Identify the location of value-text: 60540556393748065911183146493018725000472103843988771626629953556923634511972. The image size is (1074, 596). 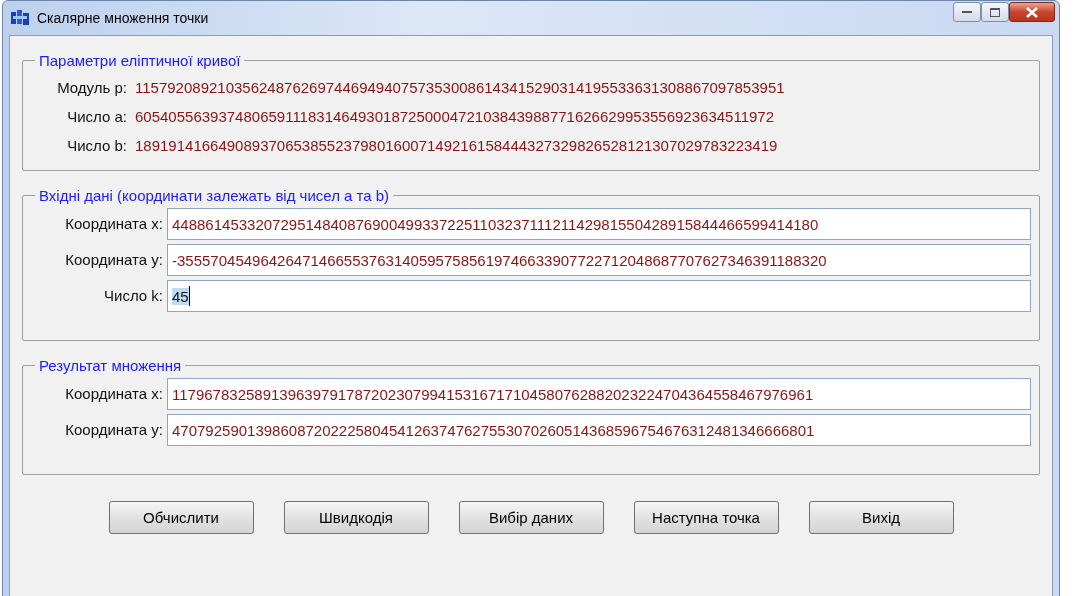
(455, 116).